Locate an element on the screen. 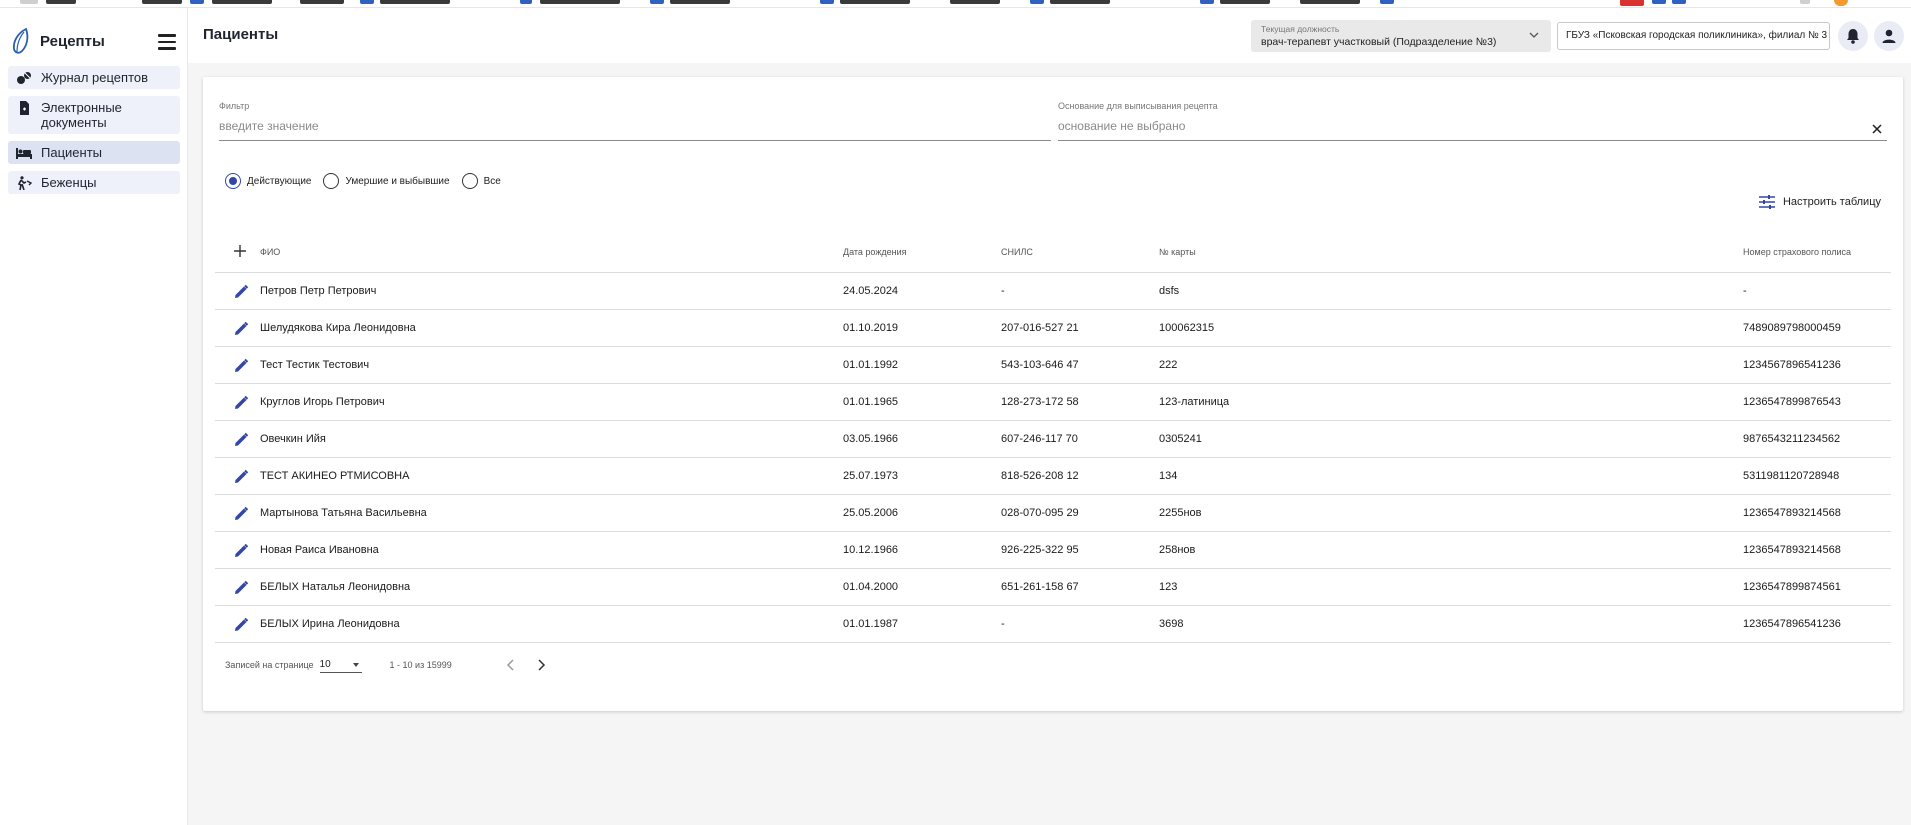 The width and height of the screenshot is (1911, 825). dropdown-arrow-icon is located at coordinates (355, 665).